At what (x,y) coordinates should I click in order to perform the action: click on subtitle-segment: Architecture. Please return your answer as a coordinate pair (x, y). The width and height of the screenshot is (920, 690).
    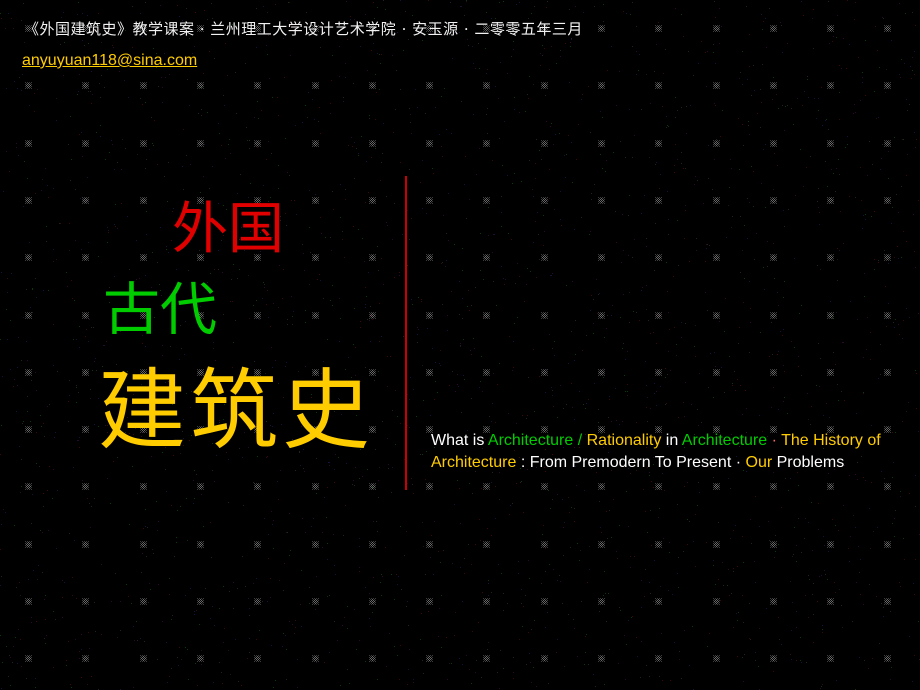
    Looking at the image, I should click on (724, 440).